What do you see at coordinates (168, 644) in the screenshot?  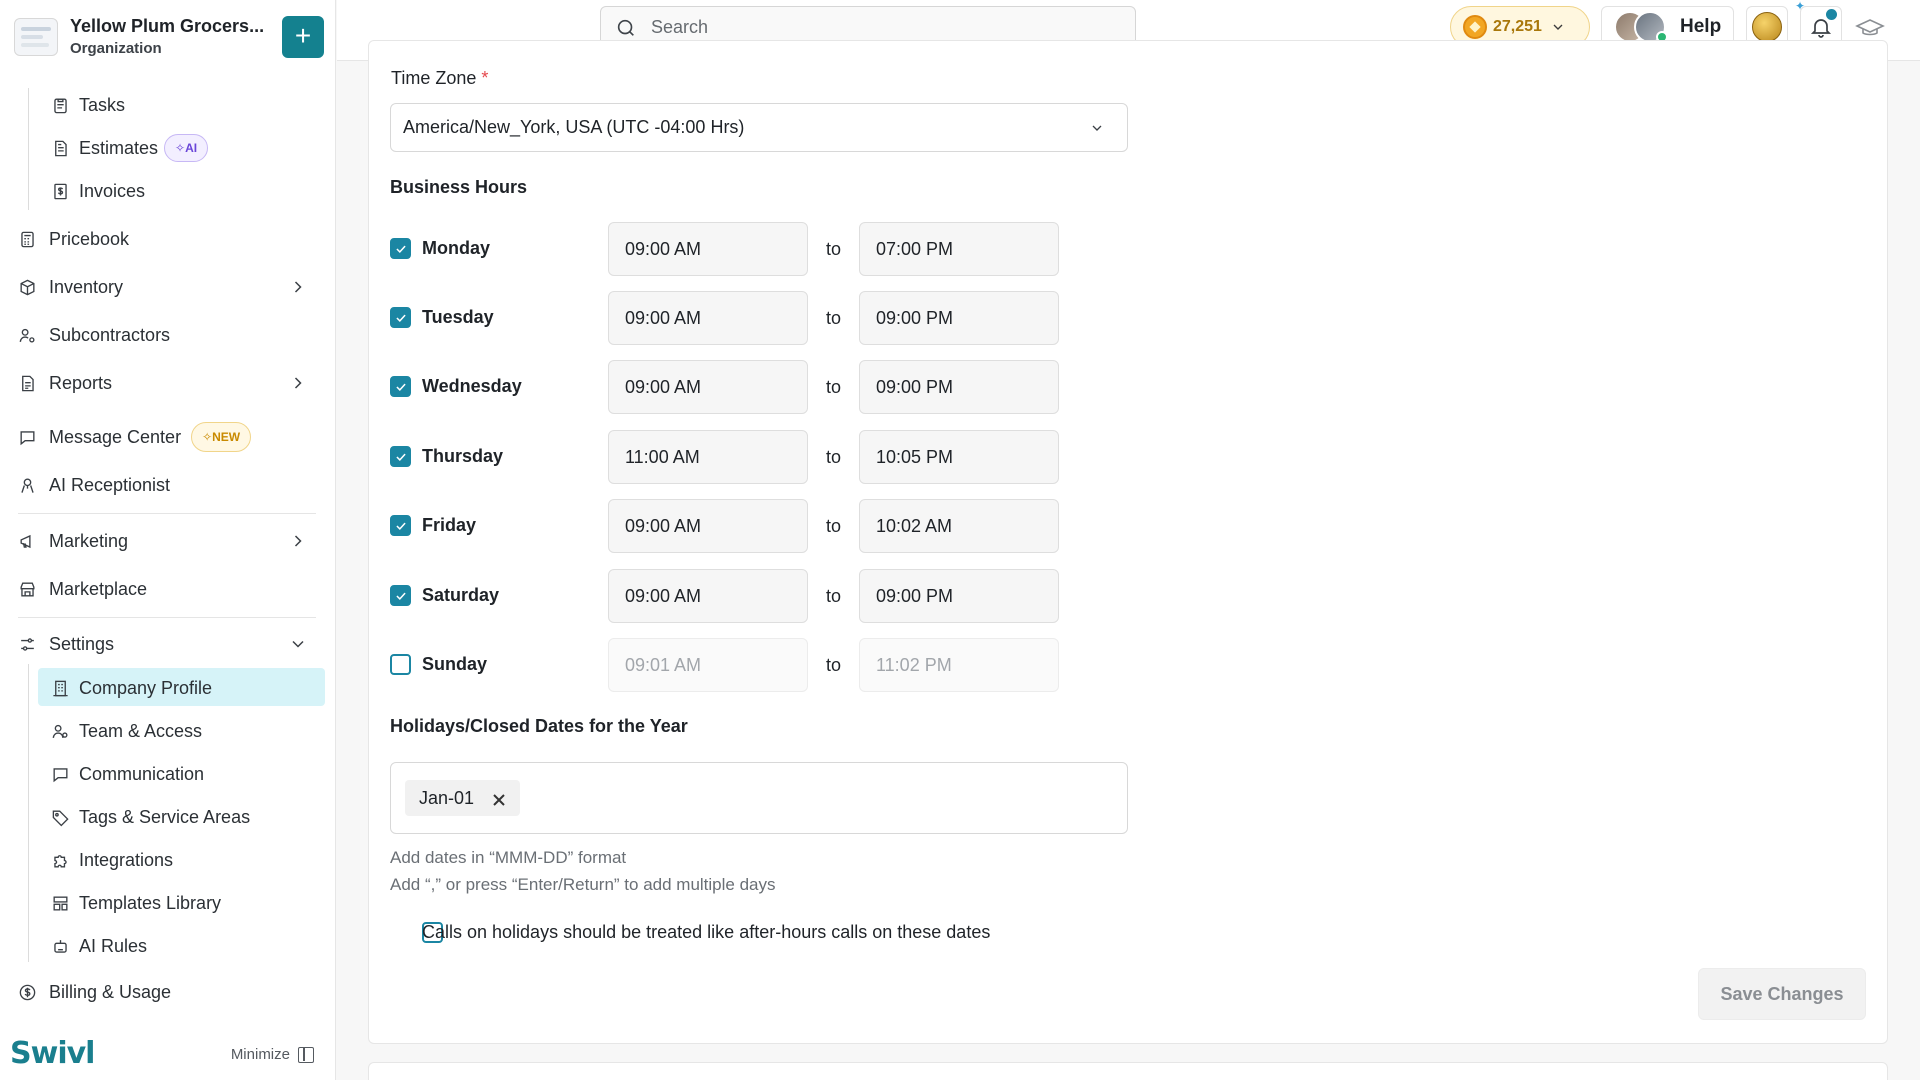 I see `sidebar-item-settings: Settings` at bounding box center [168, 644].